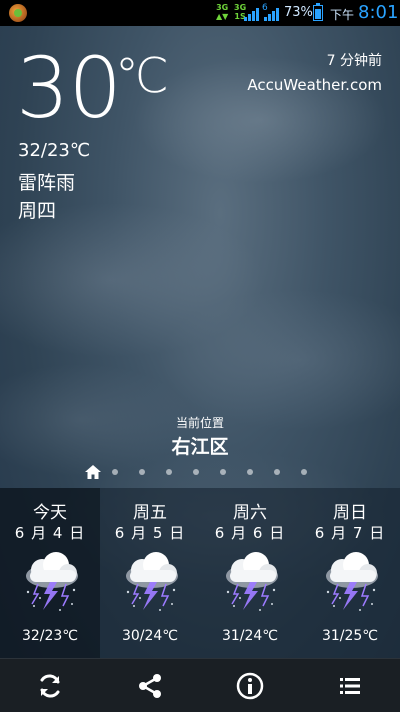 Image resolution: width=400 pixels, height=712 pixels. Describe the element at coordinates (150, 533) in the screenshot. I see `forecast-date: 6 月 5 日` at that location.